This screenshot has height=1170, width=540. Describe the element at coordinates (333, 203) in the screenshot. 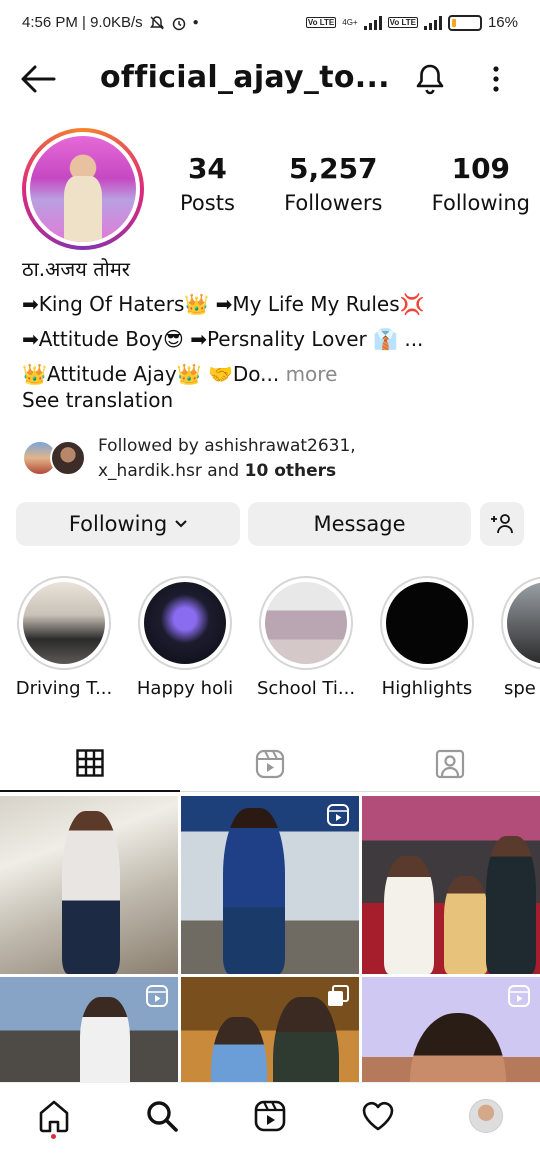

I see `followers-label: Followers` at that location.